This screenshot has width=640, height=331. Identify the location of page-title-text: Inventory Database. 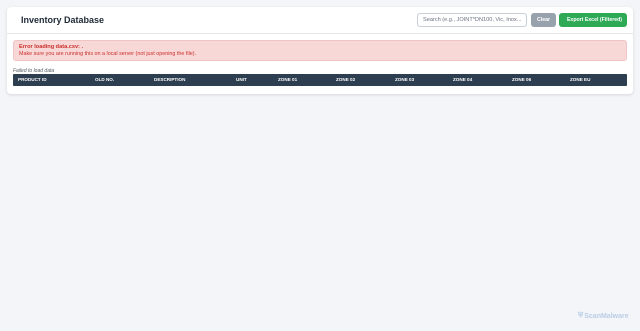
(63, 20).